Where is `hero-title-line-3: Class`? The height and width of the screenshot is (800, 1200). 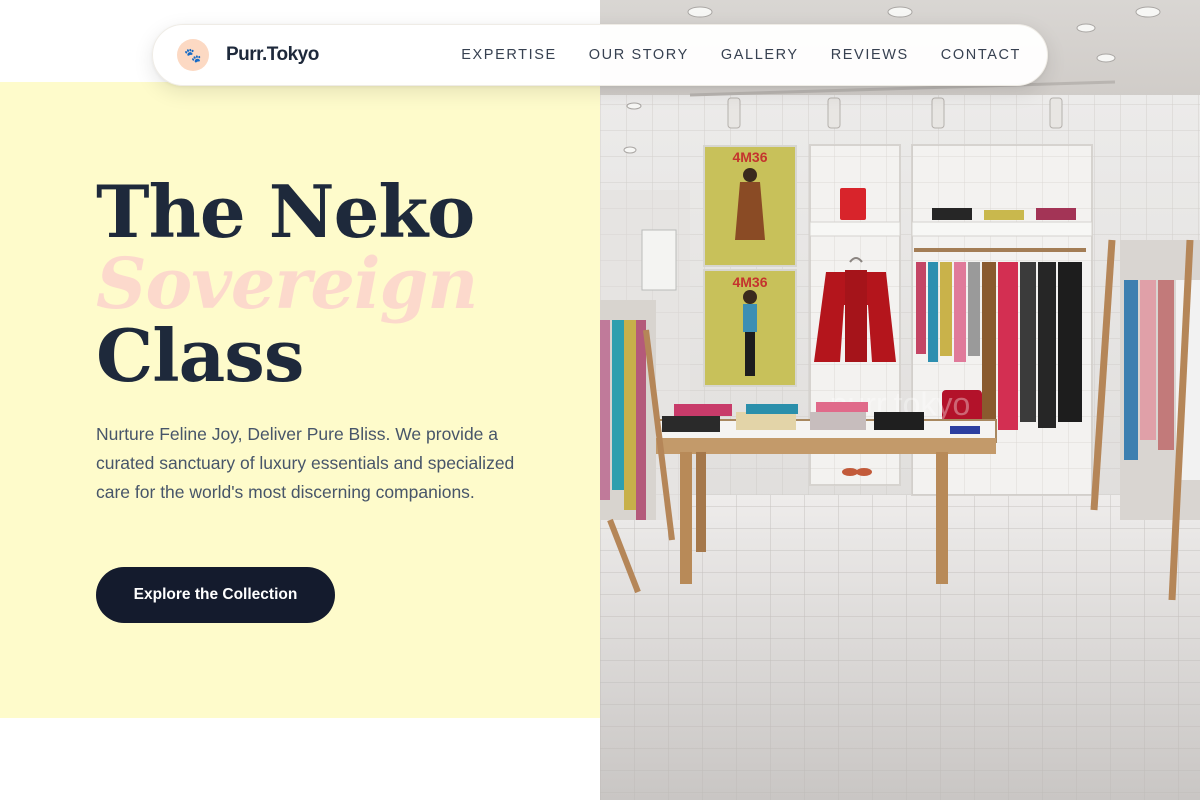 hero-title-line-3: Class is located at coordinates (200, 355).